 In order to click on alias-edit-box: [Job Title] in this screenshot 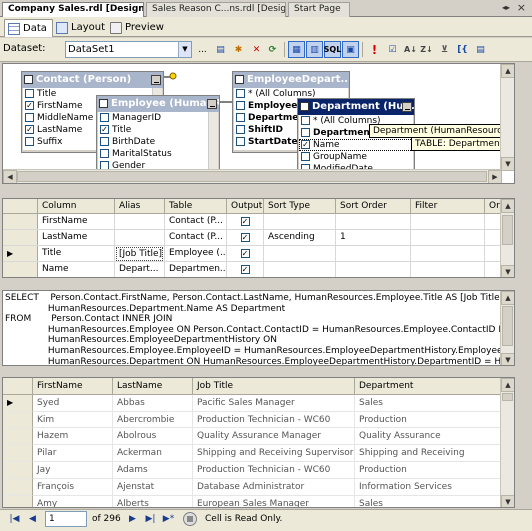, I will do `click(139, 254)`.